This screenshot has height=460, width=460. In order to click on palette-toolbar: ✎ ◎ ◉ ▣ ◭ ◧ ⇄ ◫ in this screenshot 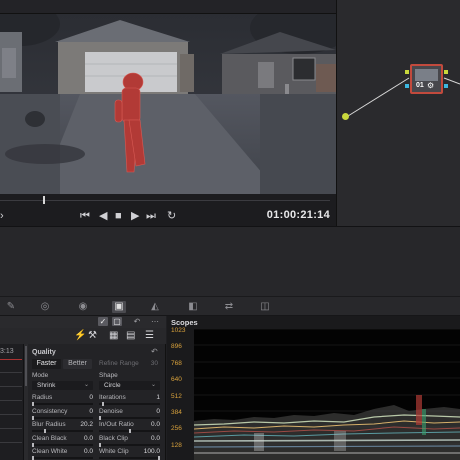, I will do `click(230, 306)`.